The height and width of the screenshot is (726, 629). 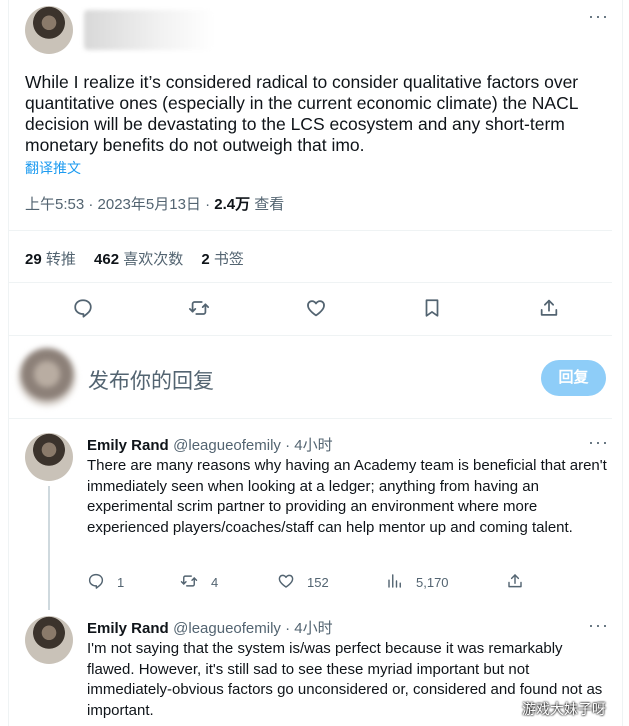 What do you see at coordinates (316, 308) in the screenshot?
I see `like-icon` at bounding box center [316, 308].